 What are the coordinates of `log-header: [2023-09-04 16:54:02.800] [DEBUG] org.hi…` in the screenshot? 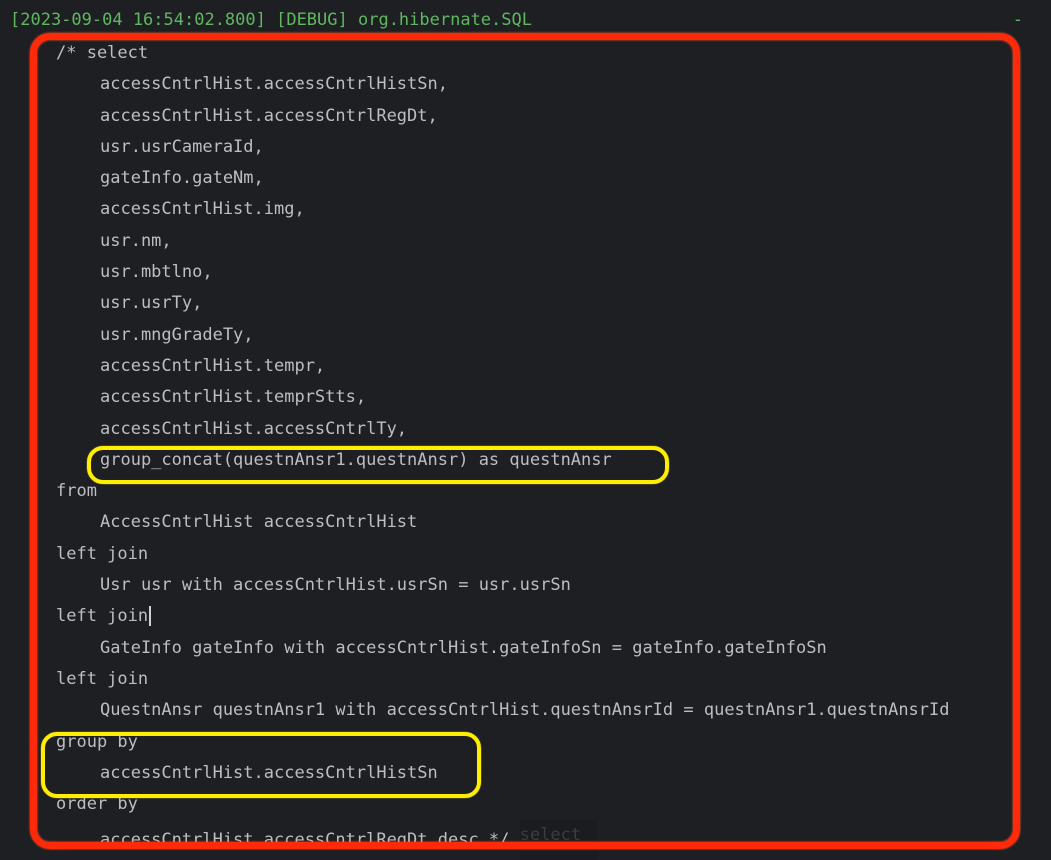 It's located at (271, 20).